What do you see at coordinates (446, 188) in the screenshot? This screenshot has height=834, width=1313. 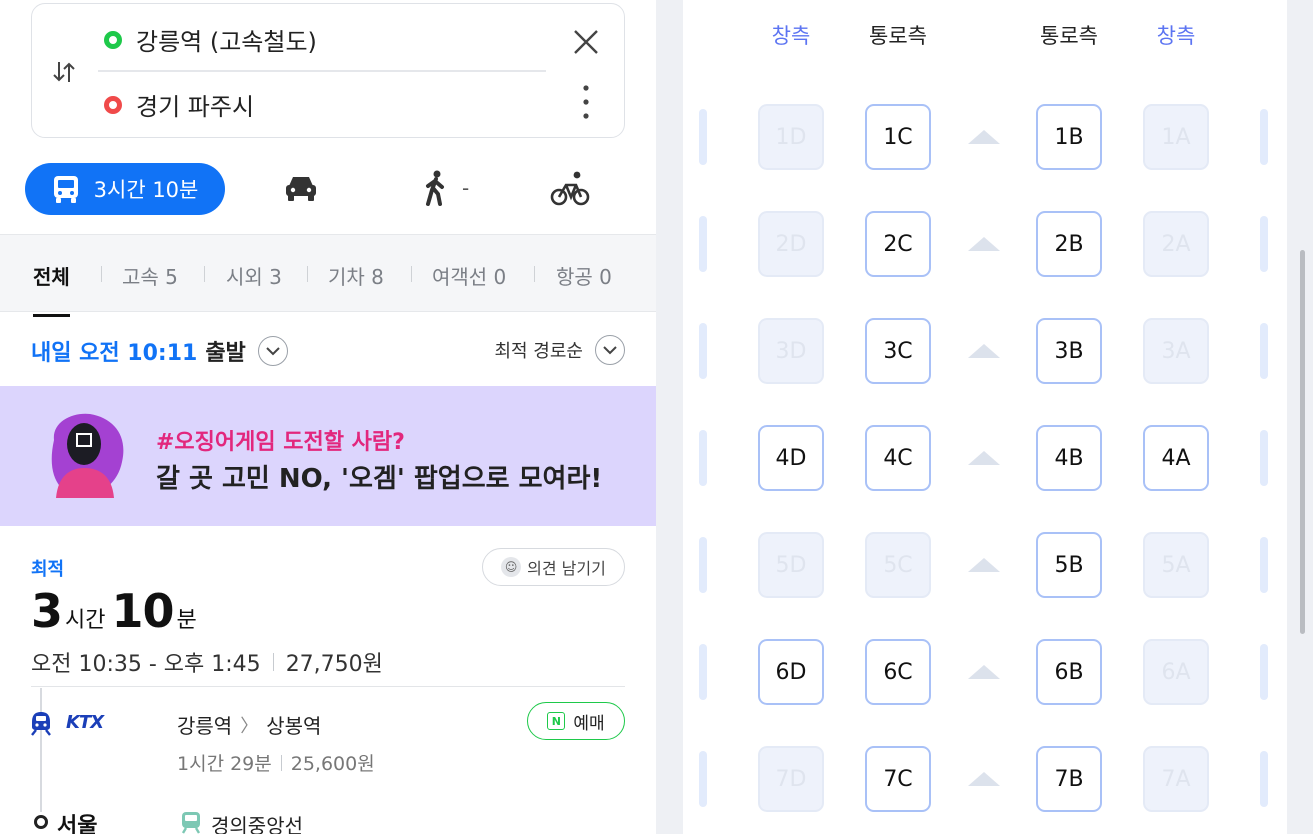 I see `mode-walk-button: -` at bounding box center [446, 188].